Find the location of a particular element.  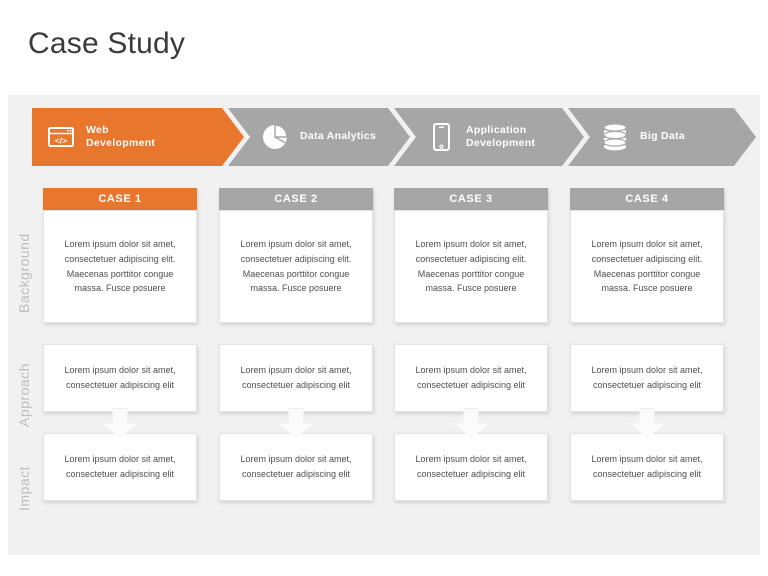

case-header: CASE 4 is located at coordinates (647, 199).